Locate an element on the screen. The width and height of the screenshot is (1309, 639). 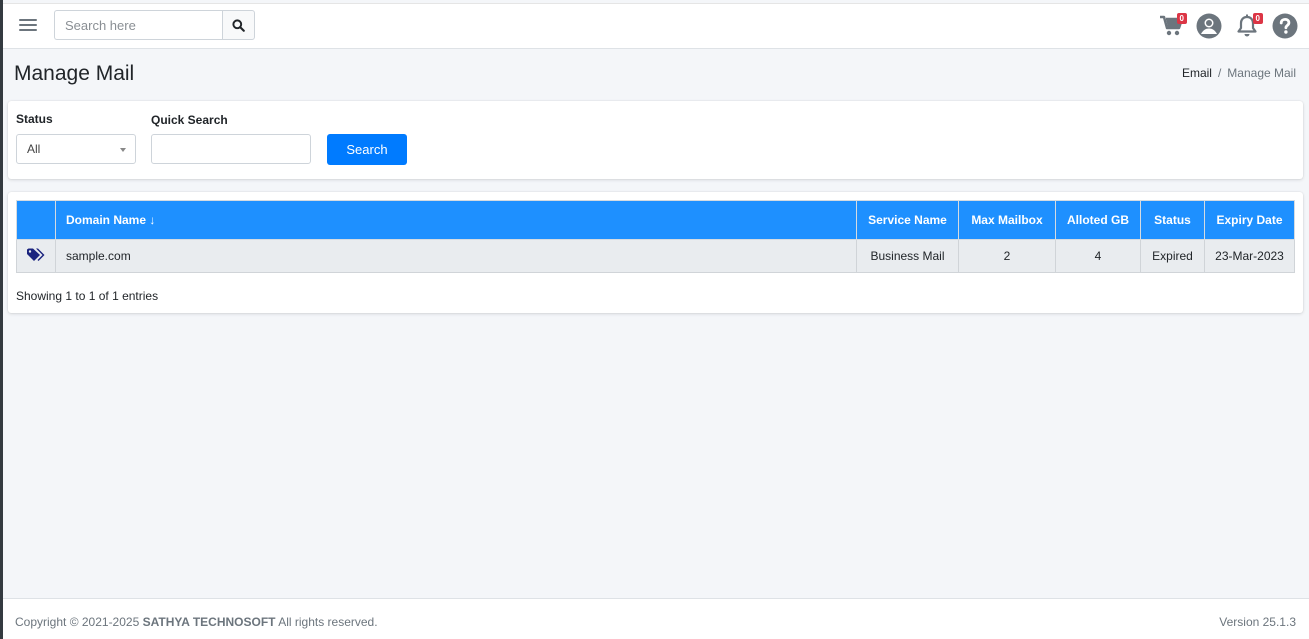
col-domain-name: Domain Name ↓ is located at coordinates (456, 220).